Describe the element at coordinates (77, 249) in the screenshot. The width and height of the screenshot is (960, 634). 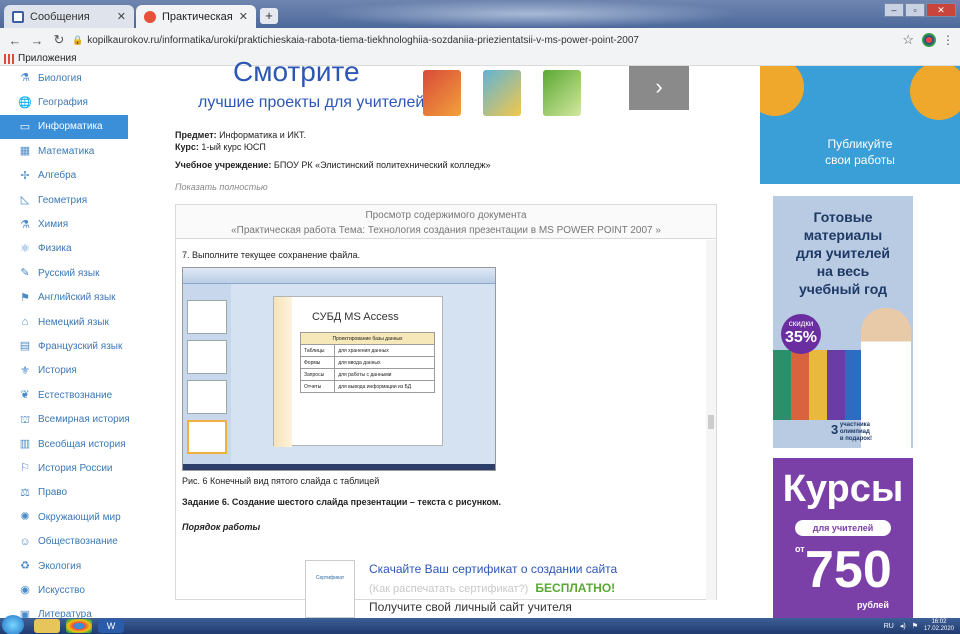
I see `sidebar-item: ⚛ Физика` at that location.